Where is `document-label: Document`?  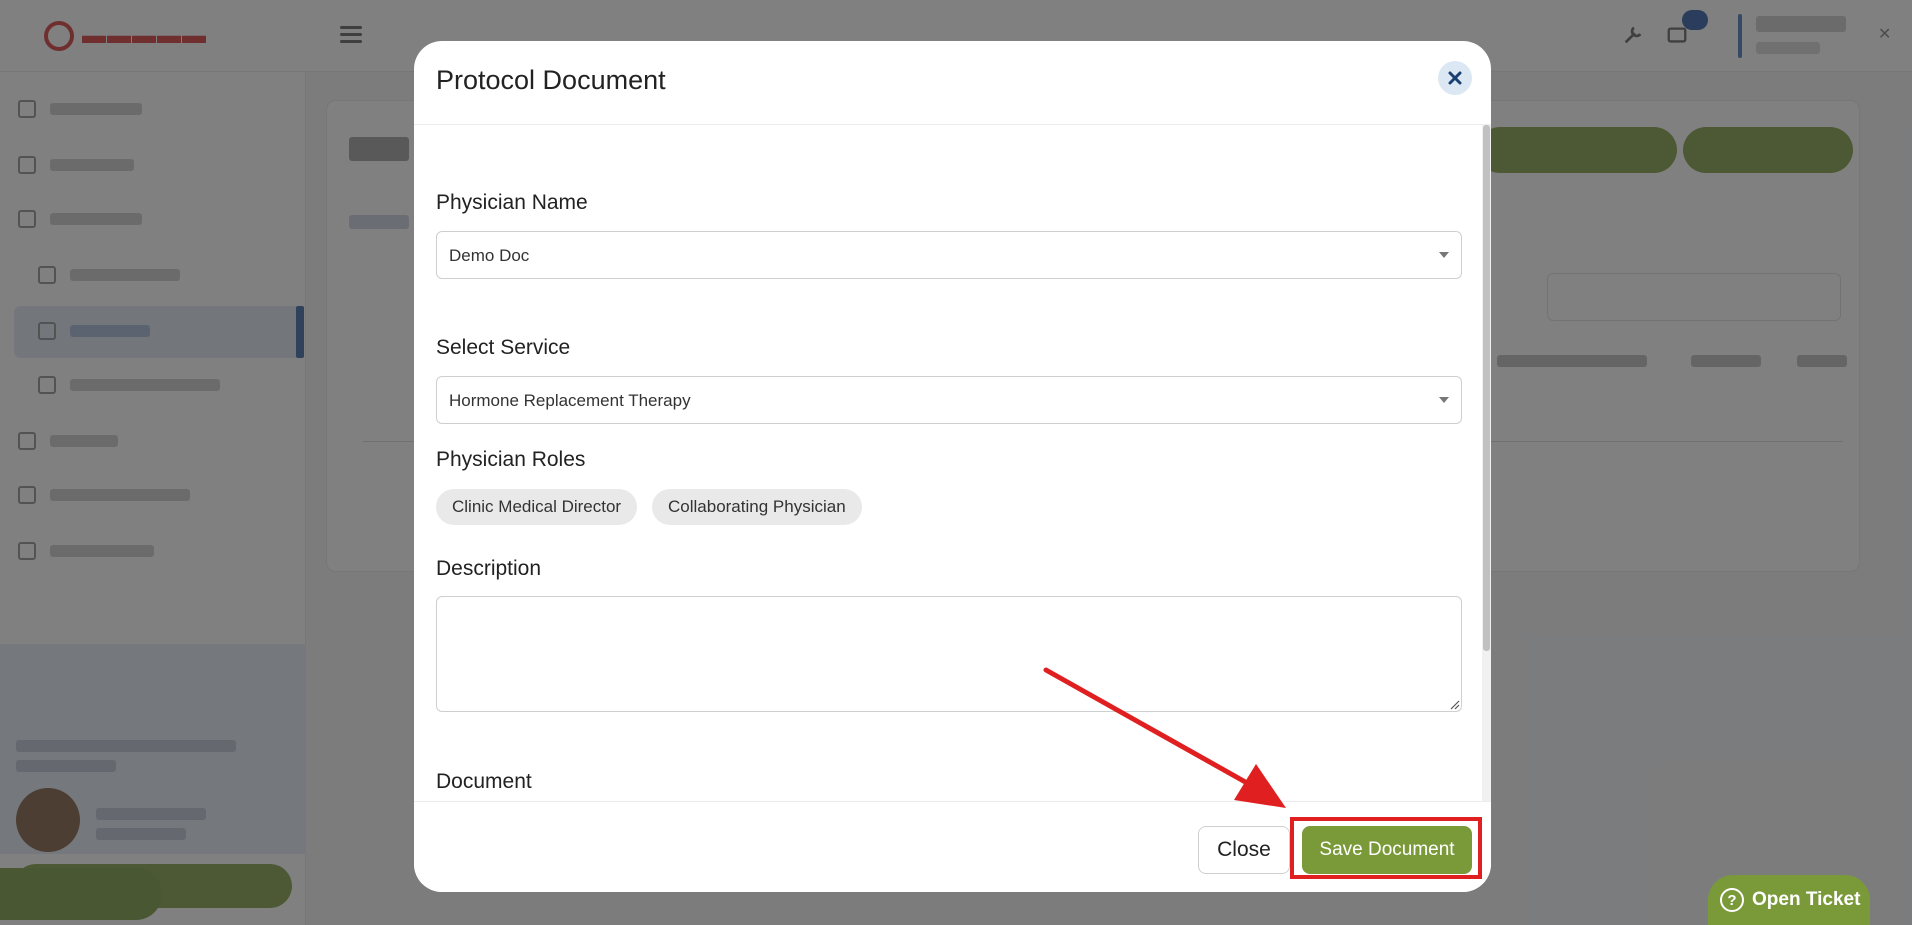 document-label: Document is located at coordinates (484, 781).